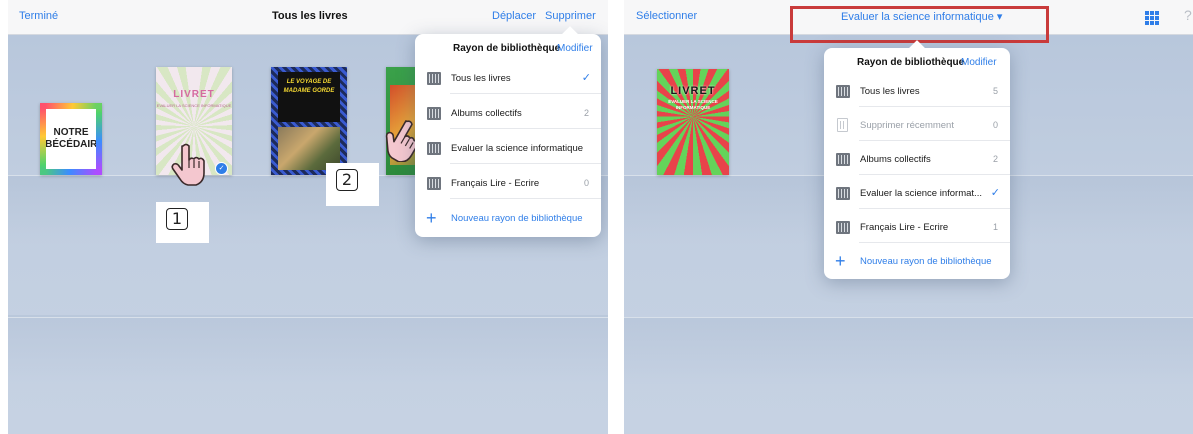 The image size is (1193, 434). I want to click on shelf-item-supprimer-recemment: Supprimer récemment 0, so click(917, 126).